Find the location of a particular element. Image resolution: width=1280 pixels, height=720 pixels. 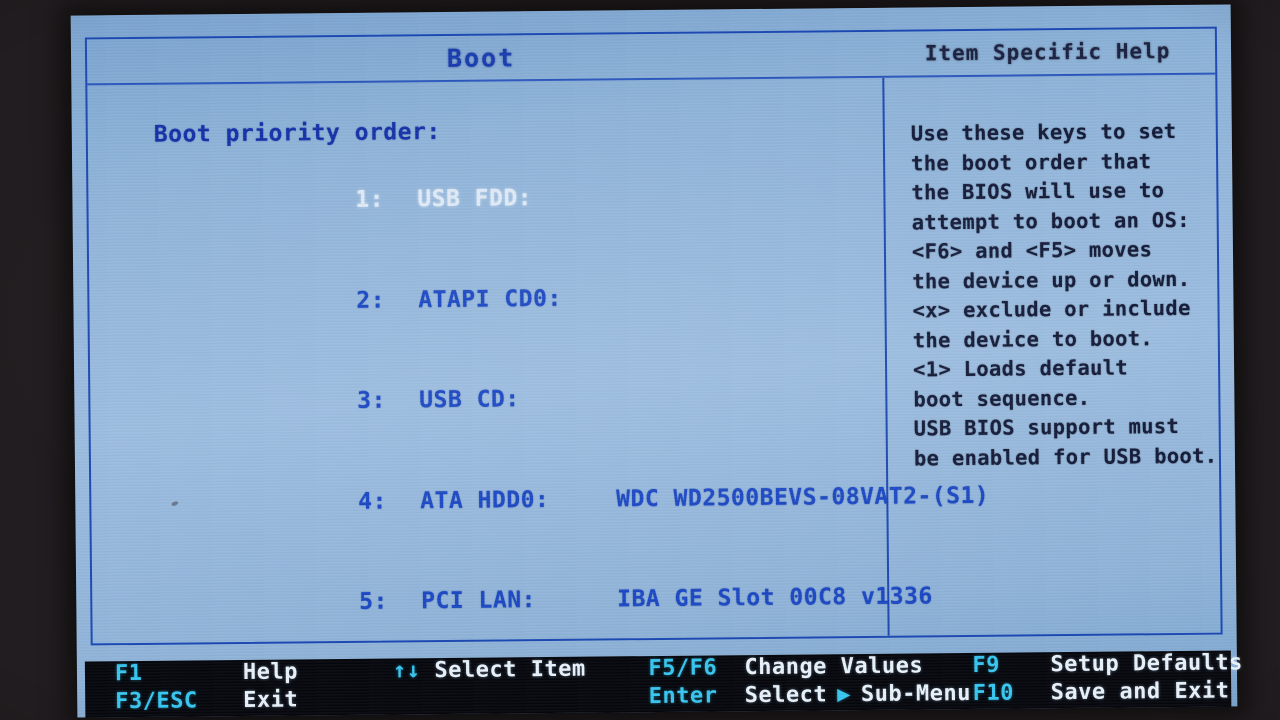

fn-entry-select-item: ↑↓ Select Item is located at coordinates (521, 671).